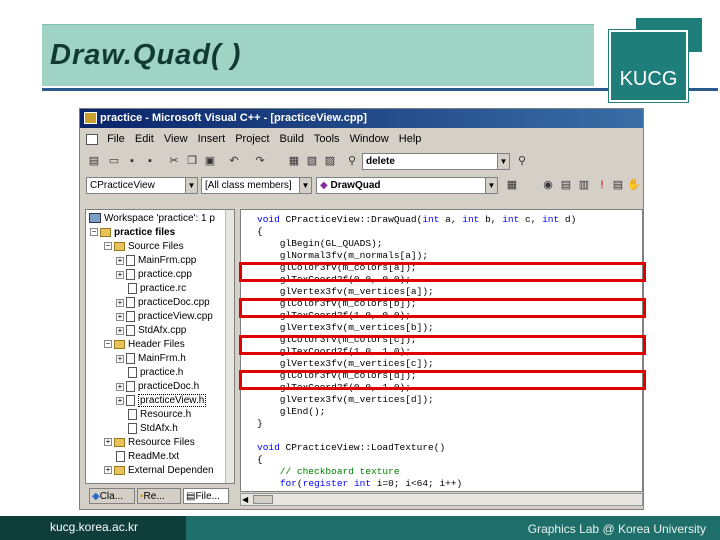  Describe the element at coordinates (150, 161) in the screenshot. I see `save-all-icon: ▪` at that location.